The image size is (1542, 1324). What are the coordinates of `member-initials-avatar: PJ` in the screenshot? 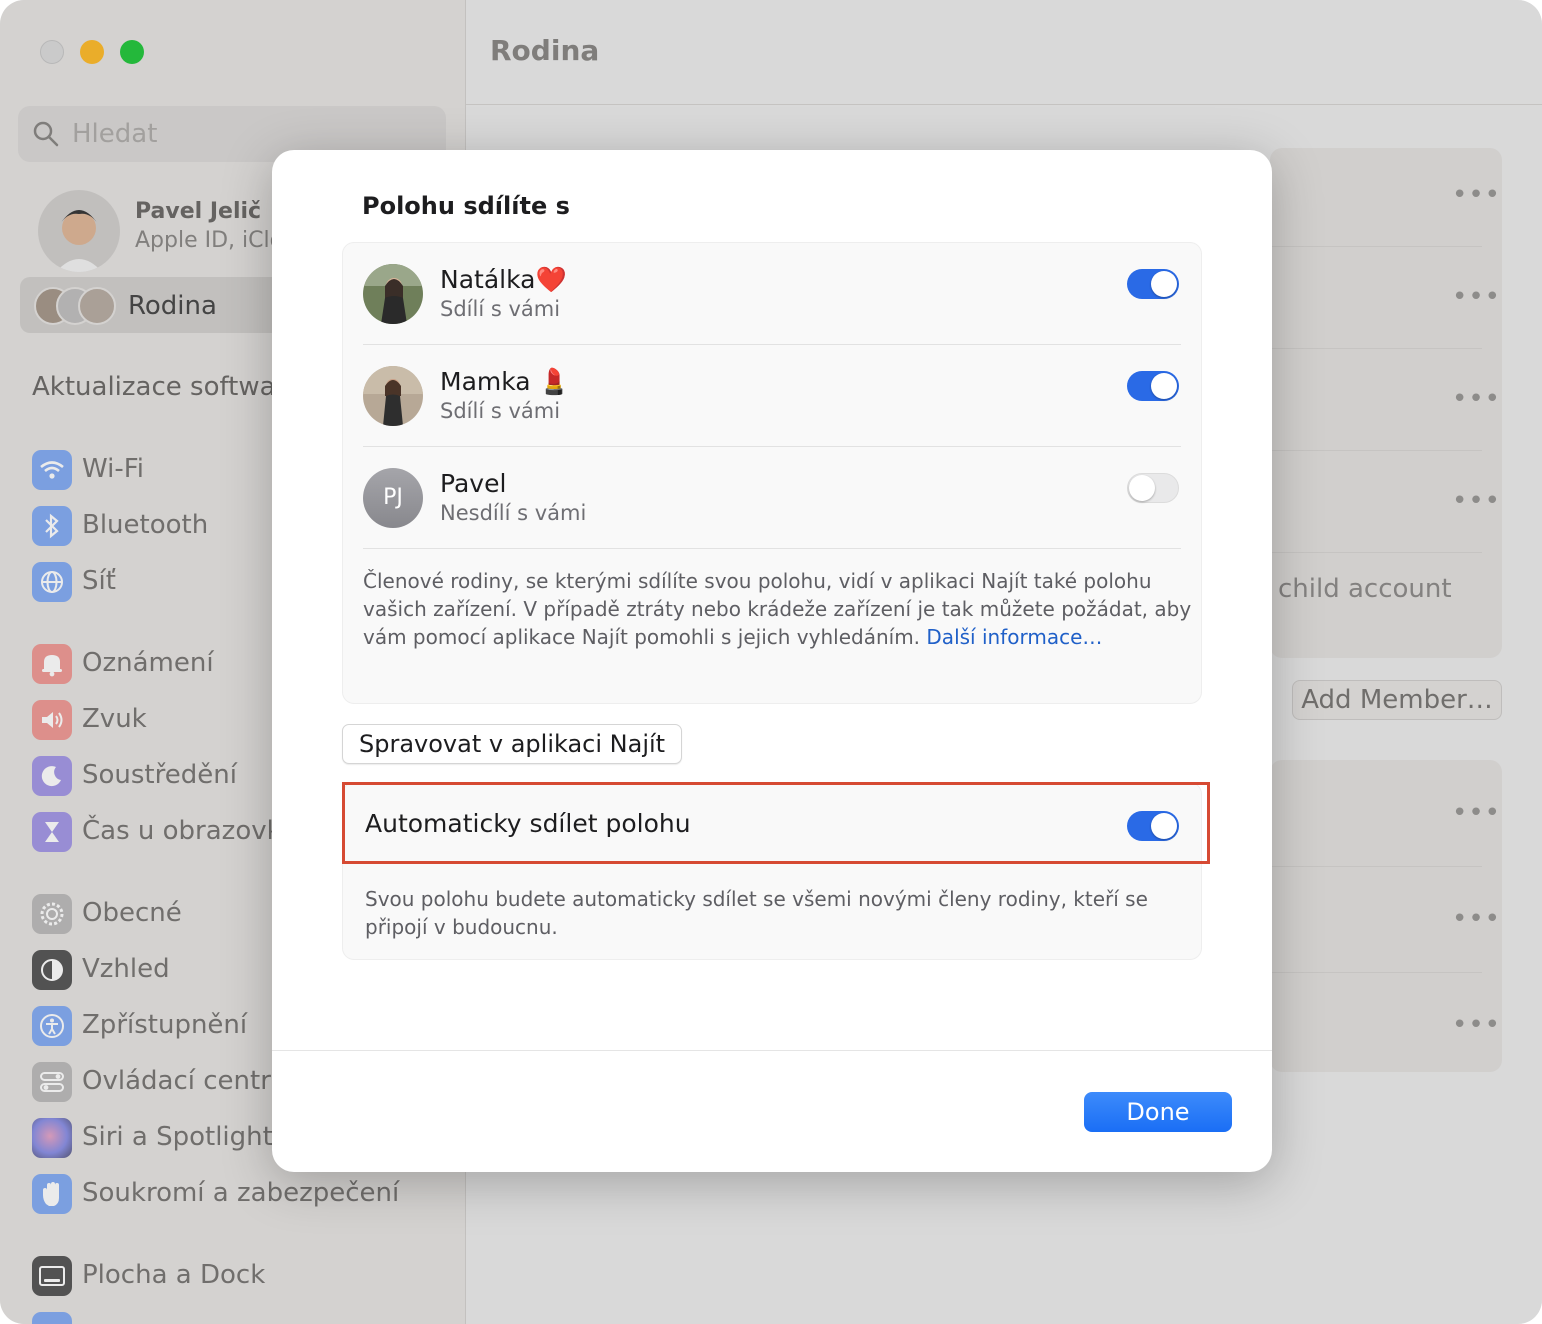 It's located at (393, 498).